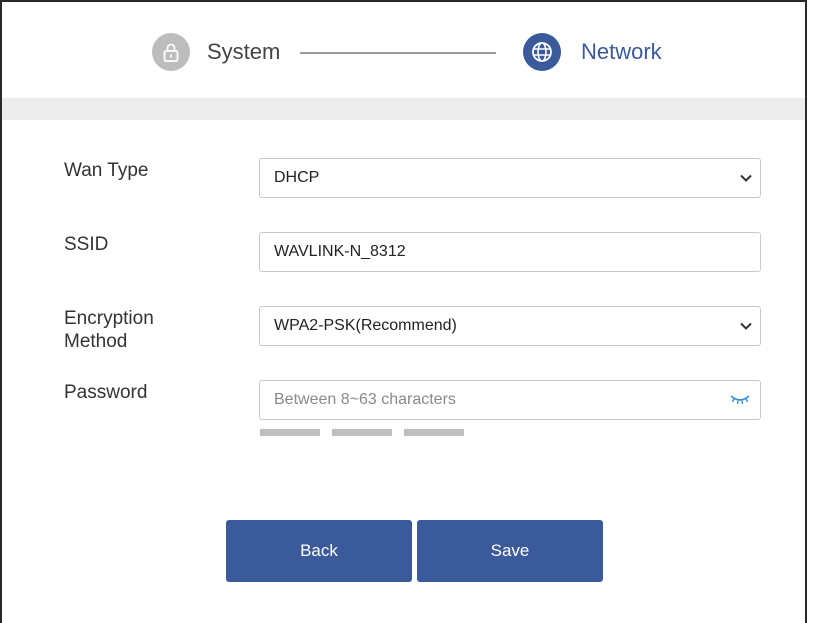 Image resolution: width=817 pixels, height=623 pixels. What do you see at coordinates (171, 52) in the screenshot?
I see `lock-icon` at bounding box center [171, 52].